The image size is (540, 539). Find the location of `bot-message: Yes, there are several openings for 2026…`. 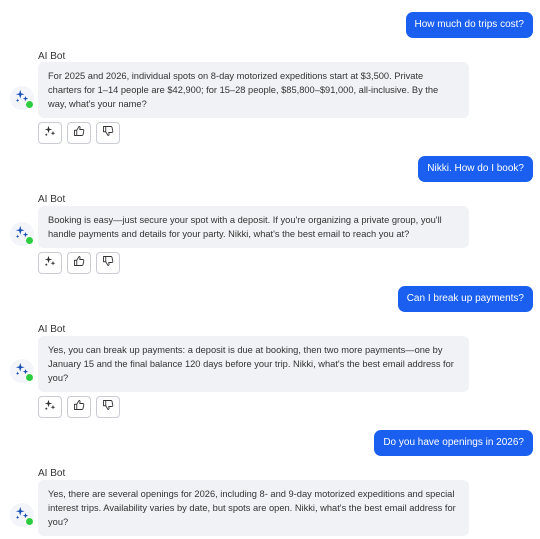

bot-message: Yes, there are several openings for 2026… is located at coordinates (253, 508).